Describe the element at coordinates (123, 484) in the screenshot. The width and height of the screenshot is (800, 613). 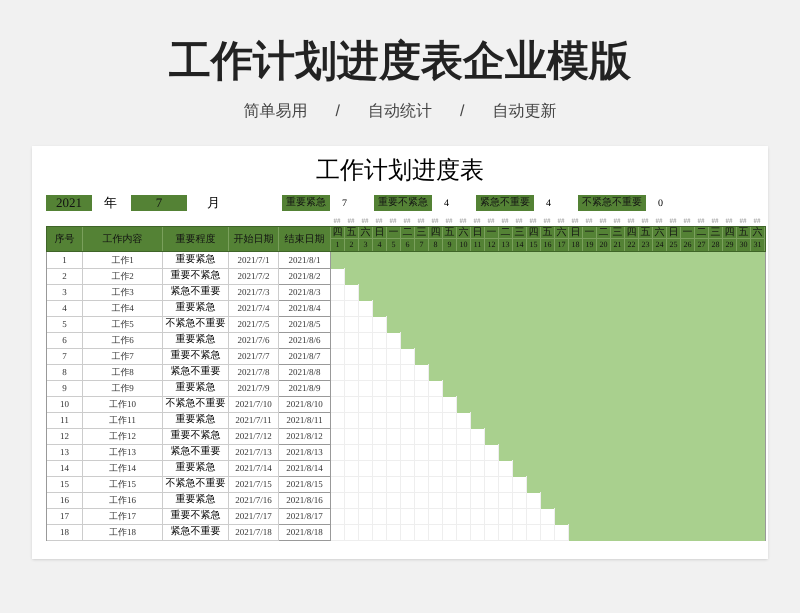
I see `task-name: 工作15` at that location.